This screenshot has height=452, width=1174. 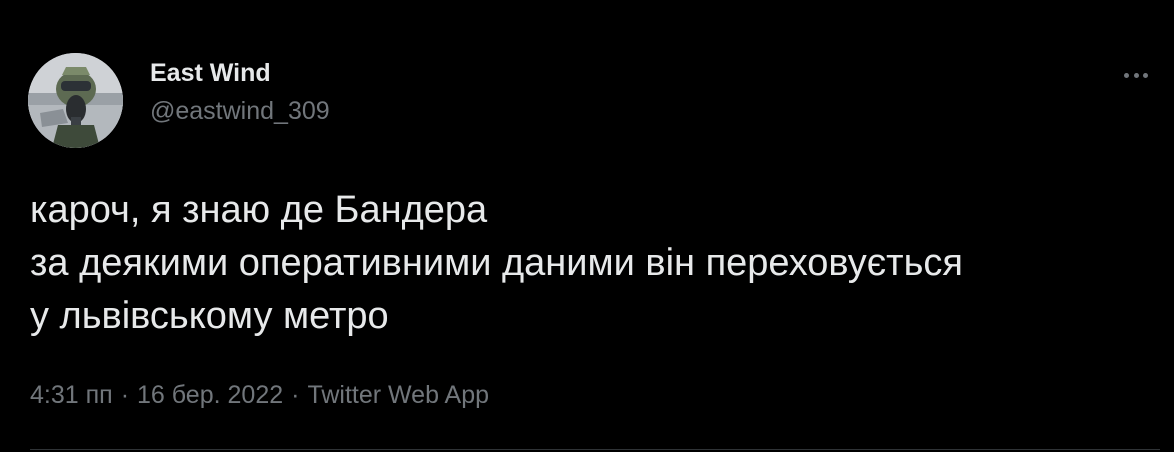 I want to click on author-display-name: East Wind, so click(x=240, y=73).